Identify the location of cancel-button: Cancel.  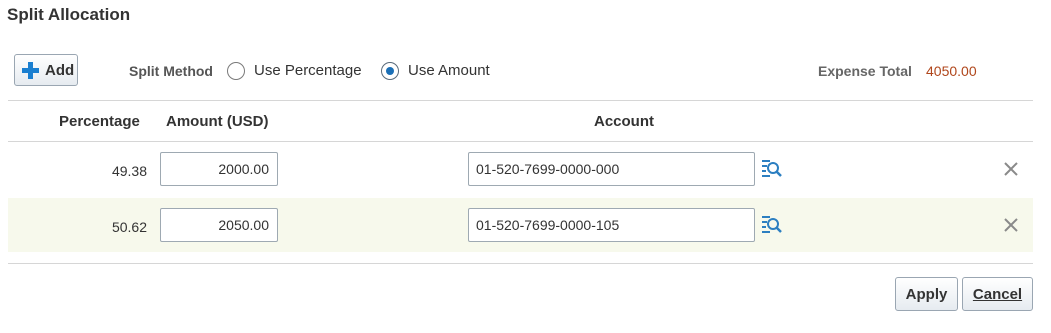
(997, 294).